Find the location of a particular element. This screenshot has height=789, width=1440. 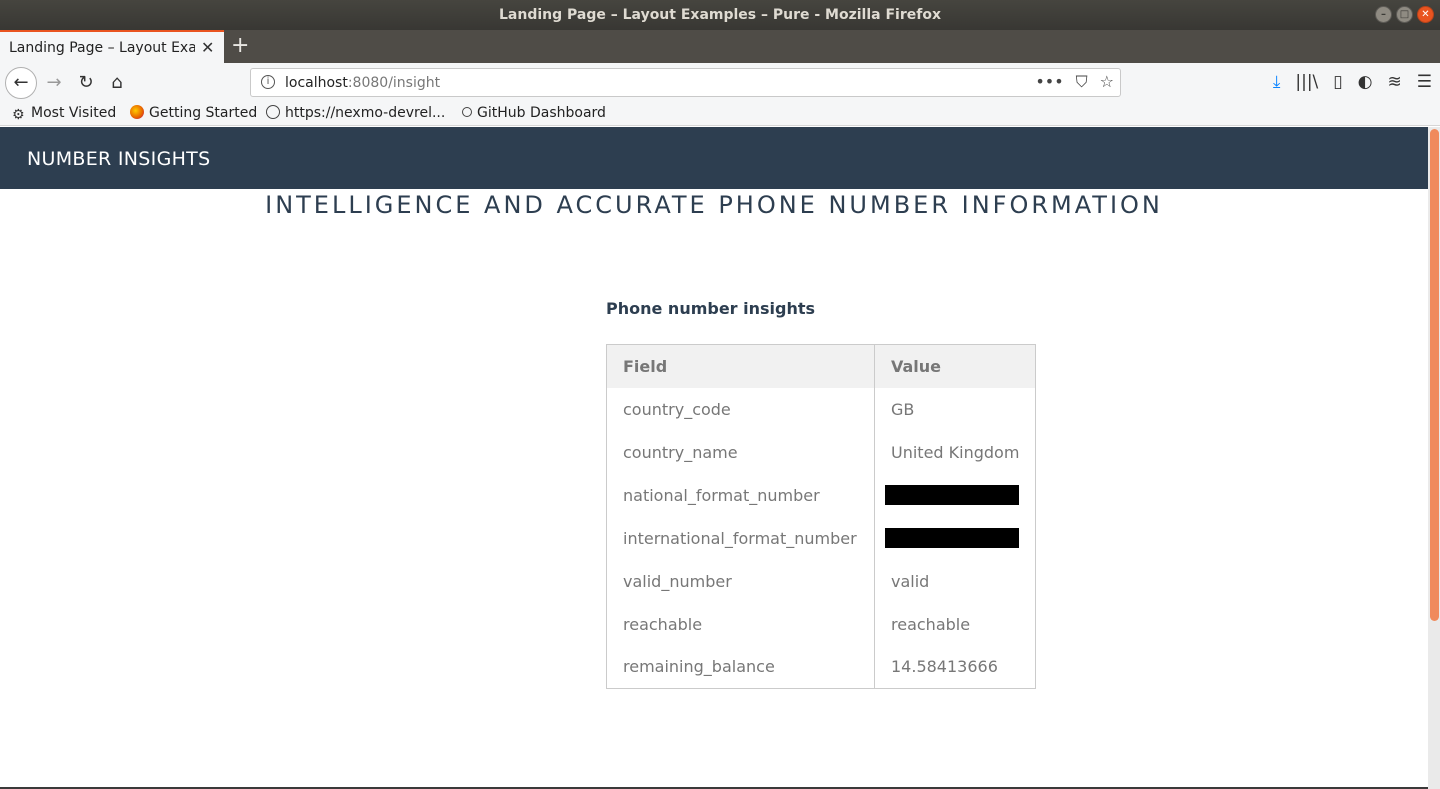

field-cell: remaining_balance is located at coordinates (740, 667).